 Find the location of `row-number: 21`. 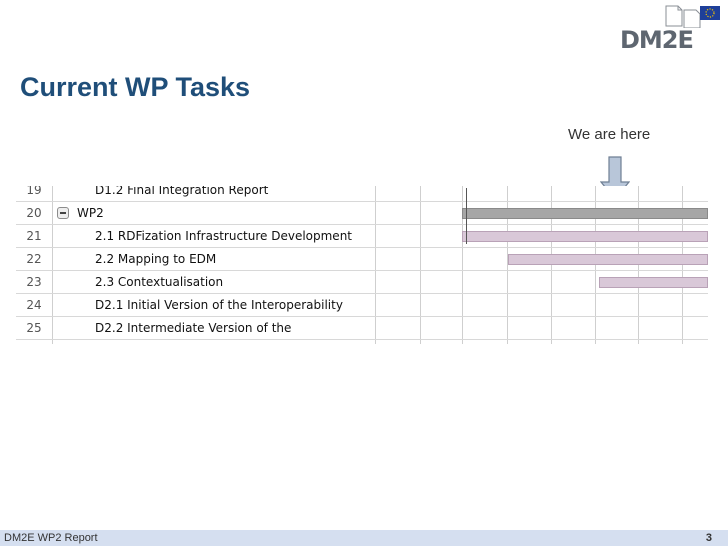

row-number: 21 is located at coordinates (34, 236).